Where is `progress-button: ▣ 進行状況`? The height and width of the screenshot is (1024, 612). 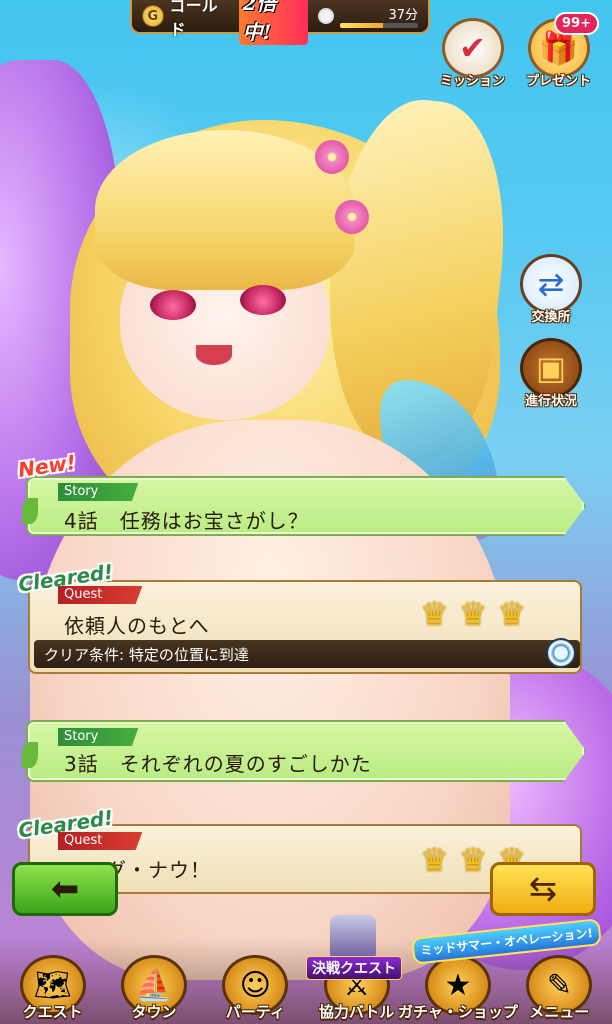 progress-button: ▣ 進行状況 is located at coordinates (551, 373).